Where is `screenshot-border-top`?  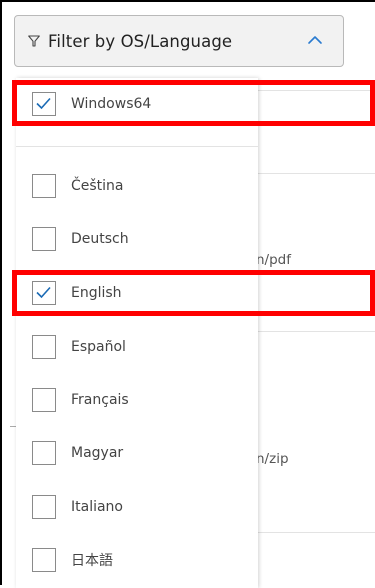 screenshot-border-top is located at coordinates (187, 1).